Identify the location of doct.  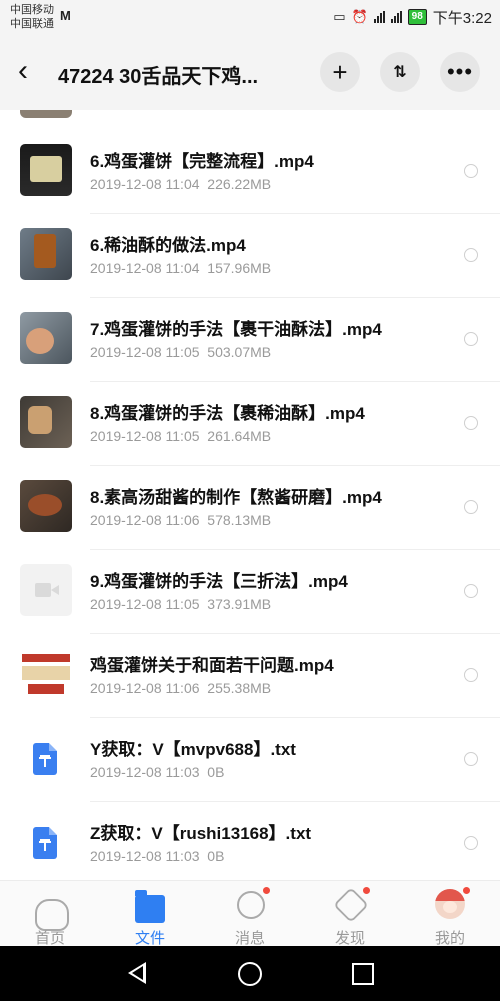
(45, 846).